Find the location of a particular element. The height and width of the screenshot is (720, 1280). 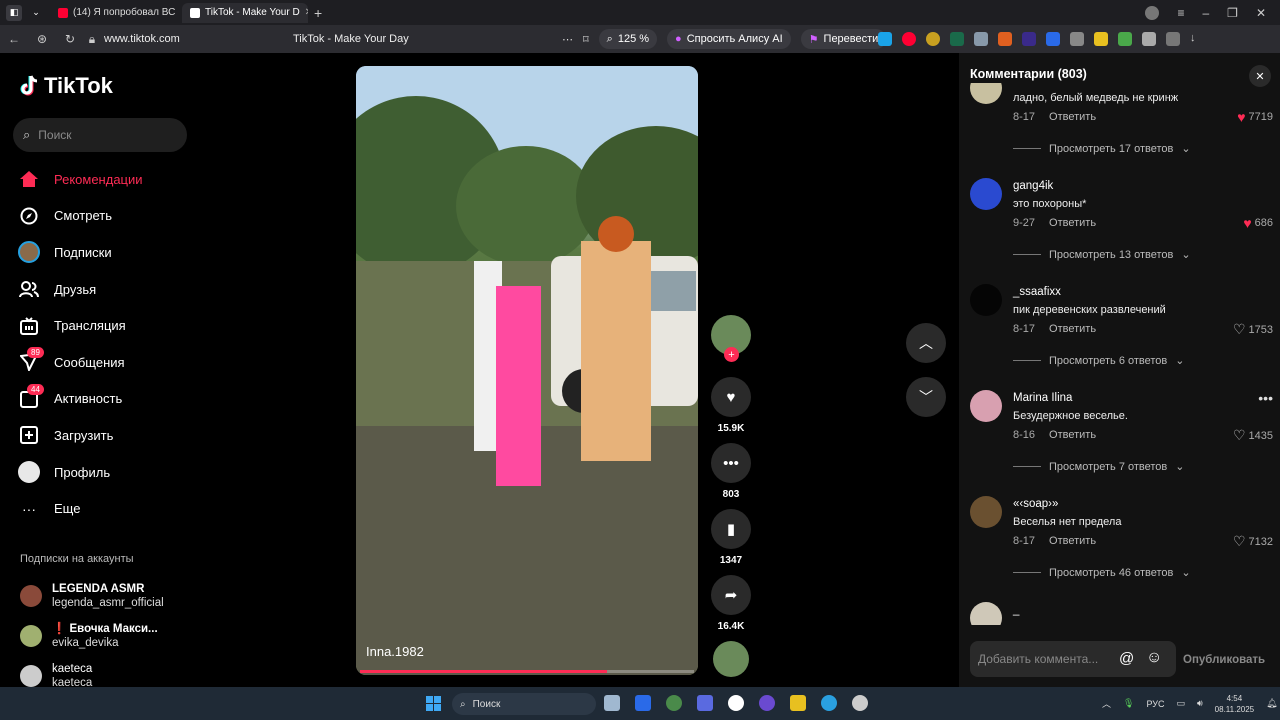

comment-username: _ is located at coordinates (1016, 610).